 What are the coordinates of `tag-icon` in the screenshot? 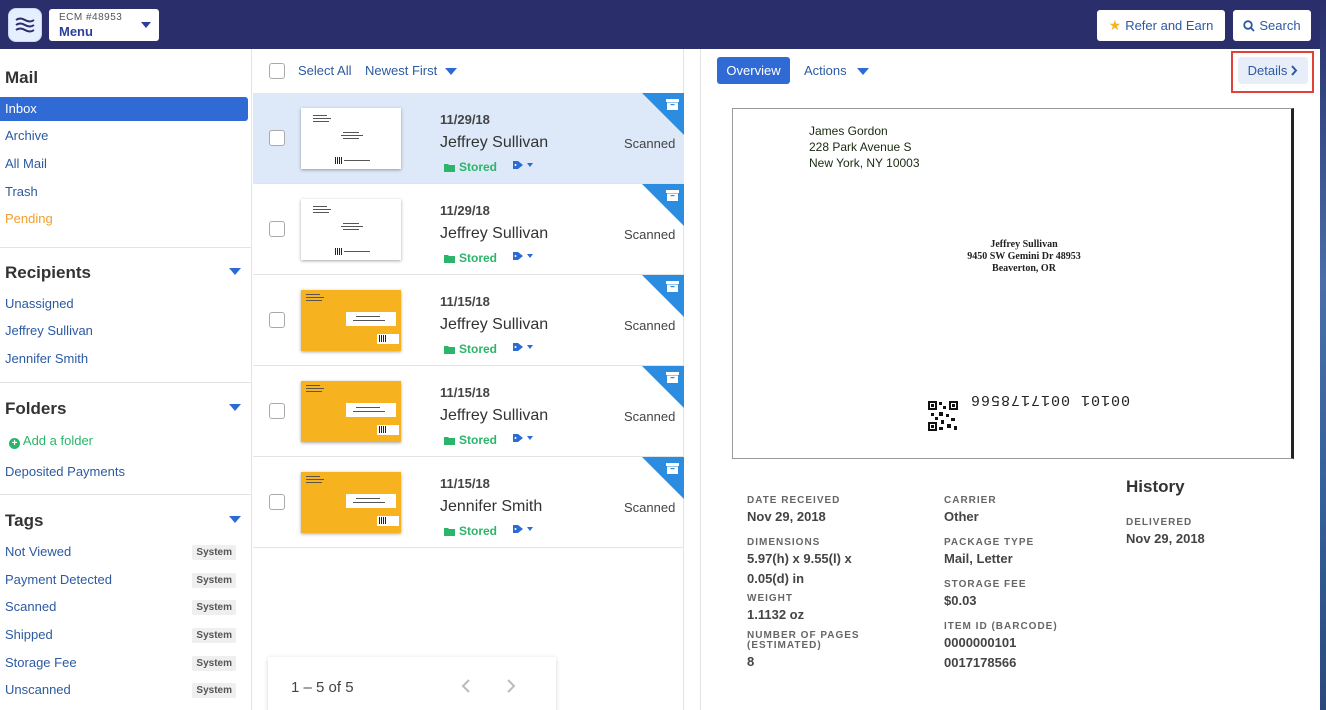 It's located at (518, 438).